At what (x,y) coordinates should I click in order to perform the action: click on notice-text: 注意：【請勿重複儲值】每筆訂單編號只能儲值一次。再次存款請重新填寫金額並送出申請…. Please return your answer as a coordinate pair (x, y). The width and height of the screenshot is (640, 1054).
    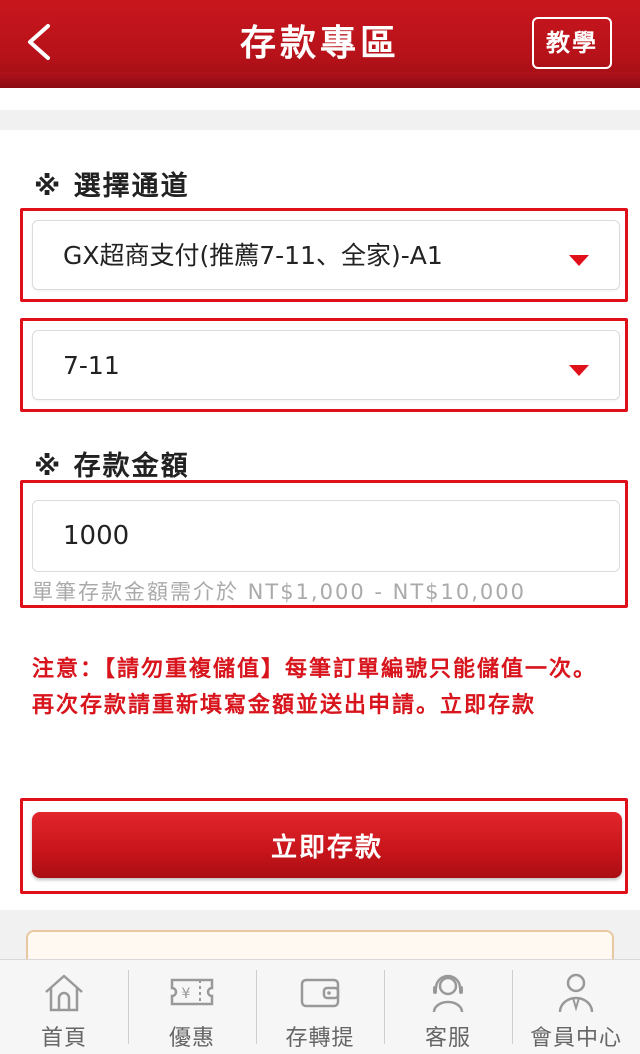
    Looking at the image, I should click on (315, 687).